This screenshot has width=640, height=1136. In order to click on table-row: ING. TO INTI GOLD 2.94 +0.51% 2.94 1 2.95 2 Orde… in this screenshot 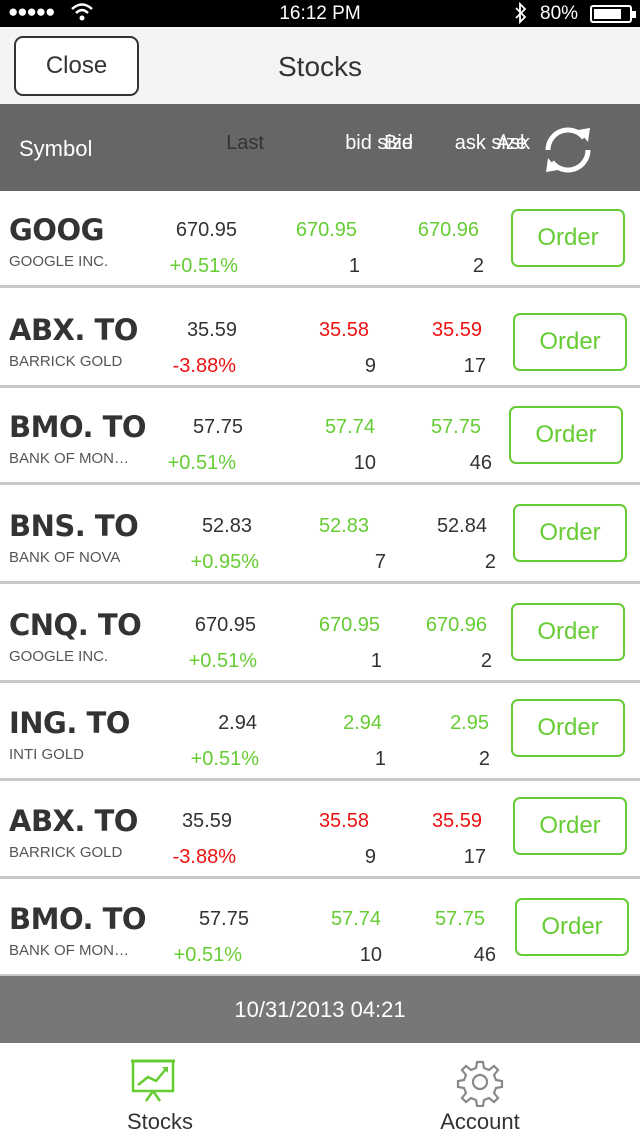, I will do `click(320, 732)`.